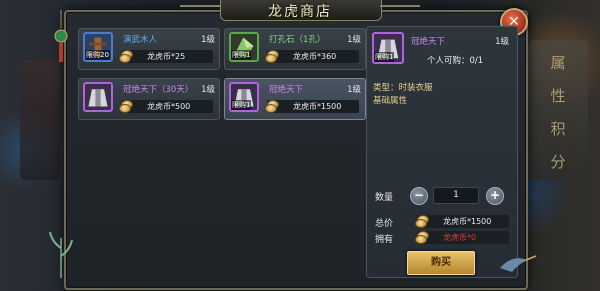 The image size is (600, 291). What do you see at coordinates (297, 40) in the screenshot?
I see `item-name: 打孔石（1孔）` at bounding box center [297, 40].